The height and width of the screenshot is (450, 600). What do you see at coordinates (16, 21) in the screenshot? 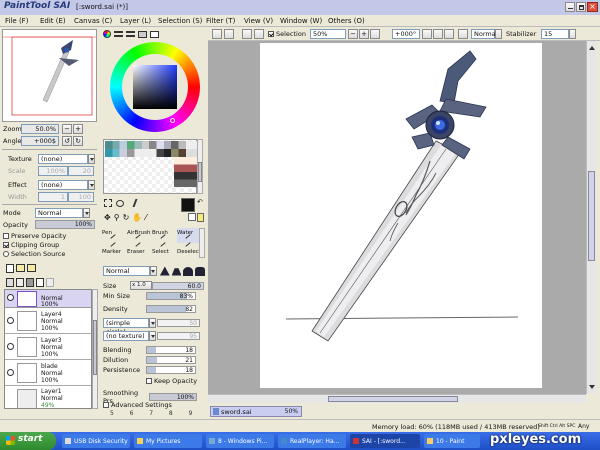
I see `menu-file: File (F)` at bounding box center [16, 21].